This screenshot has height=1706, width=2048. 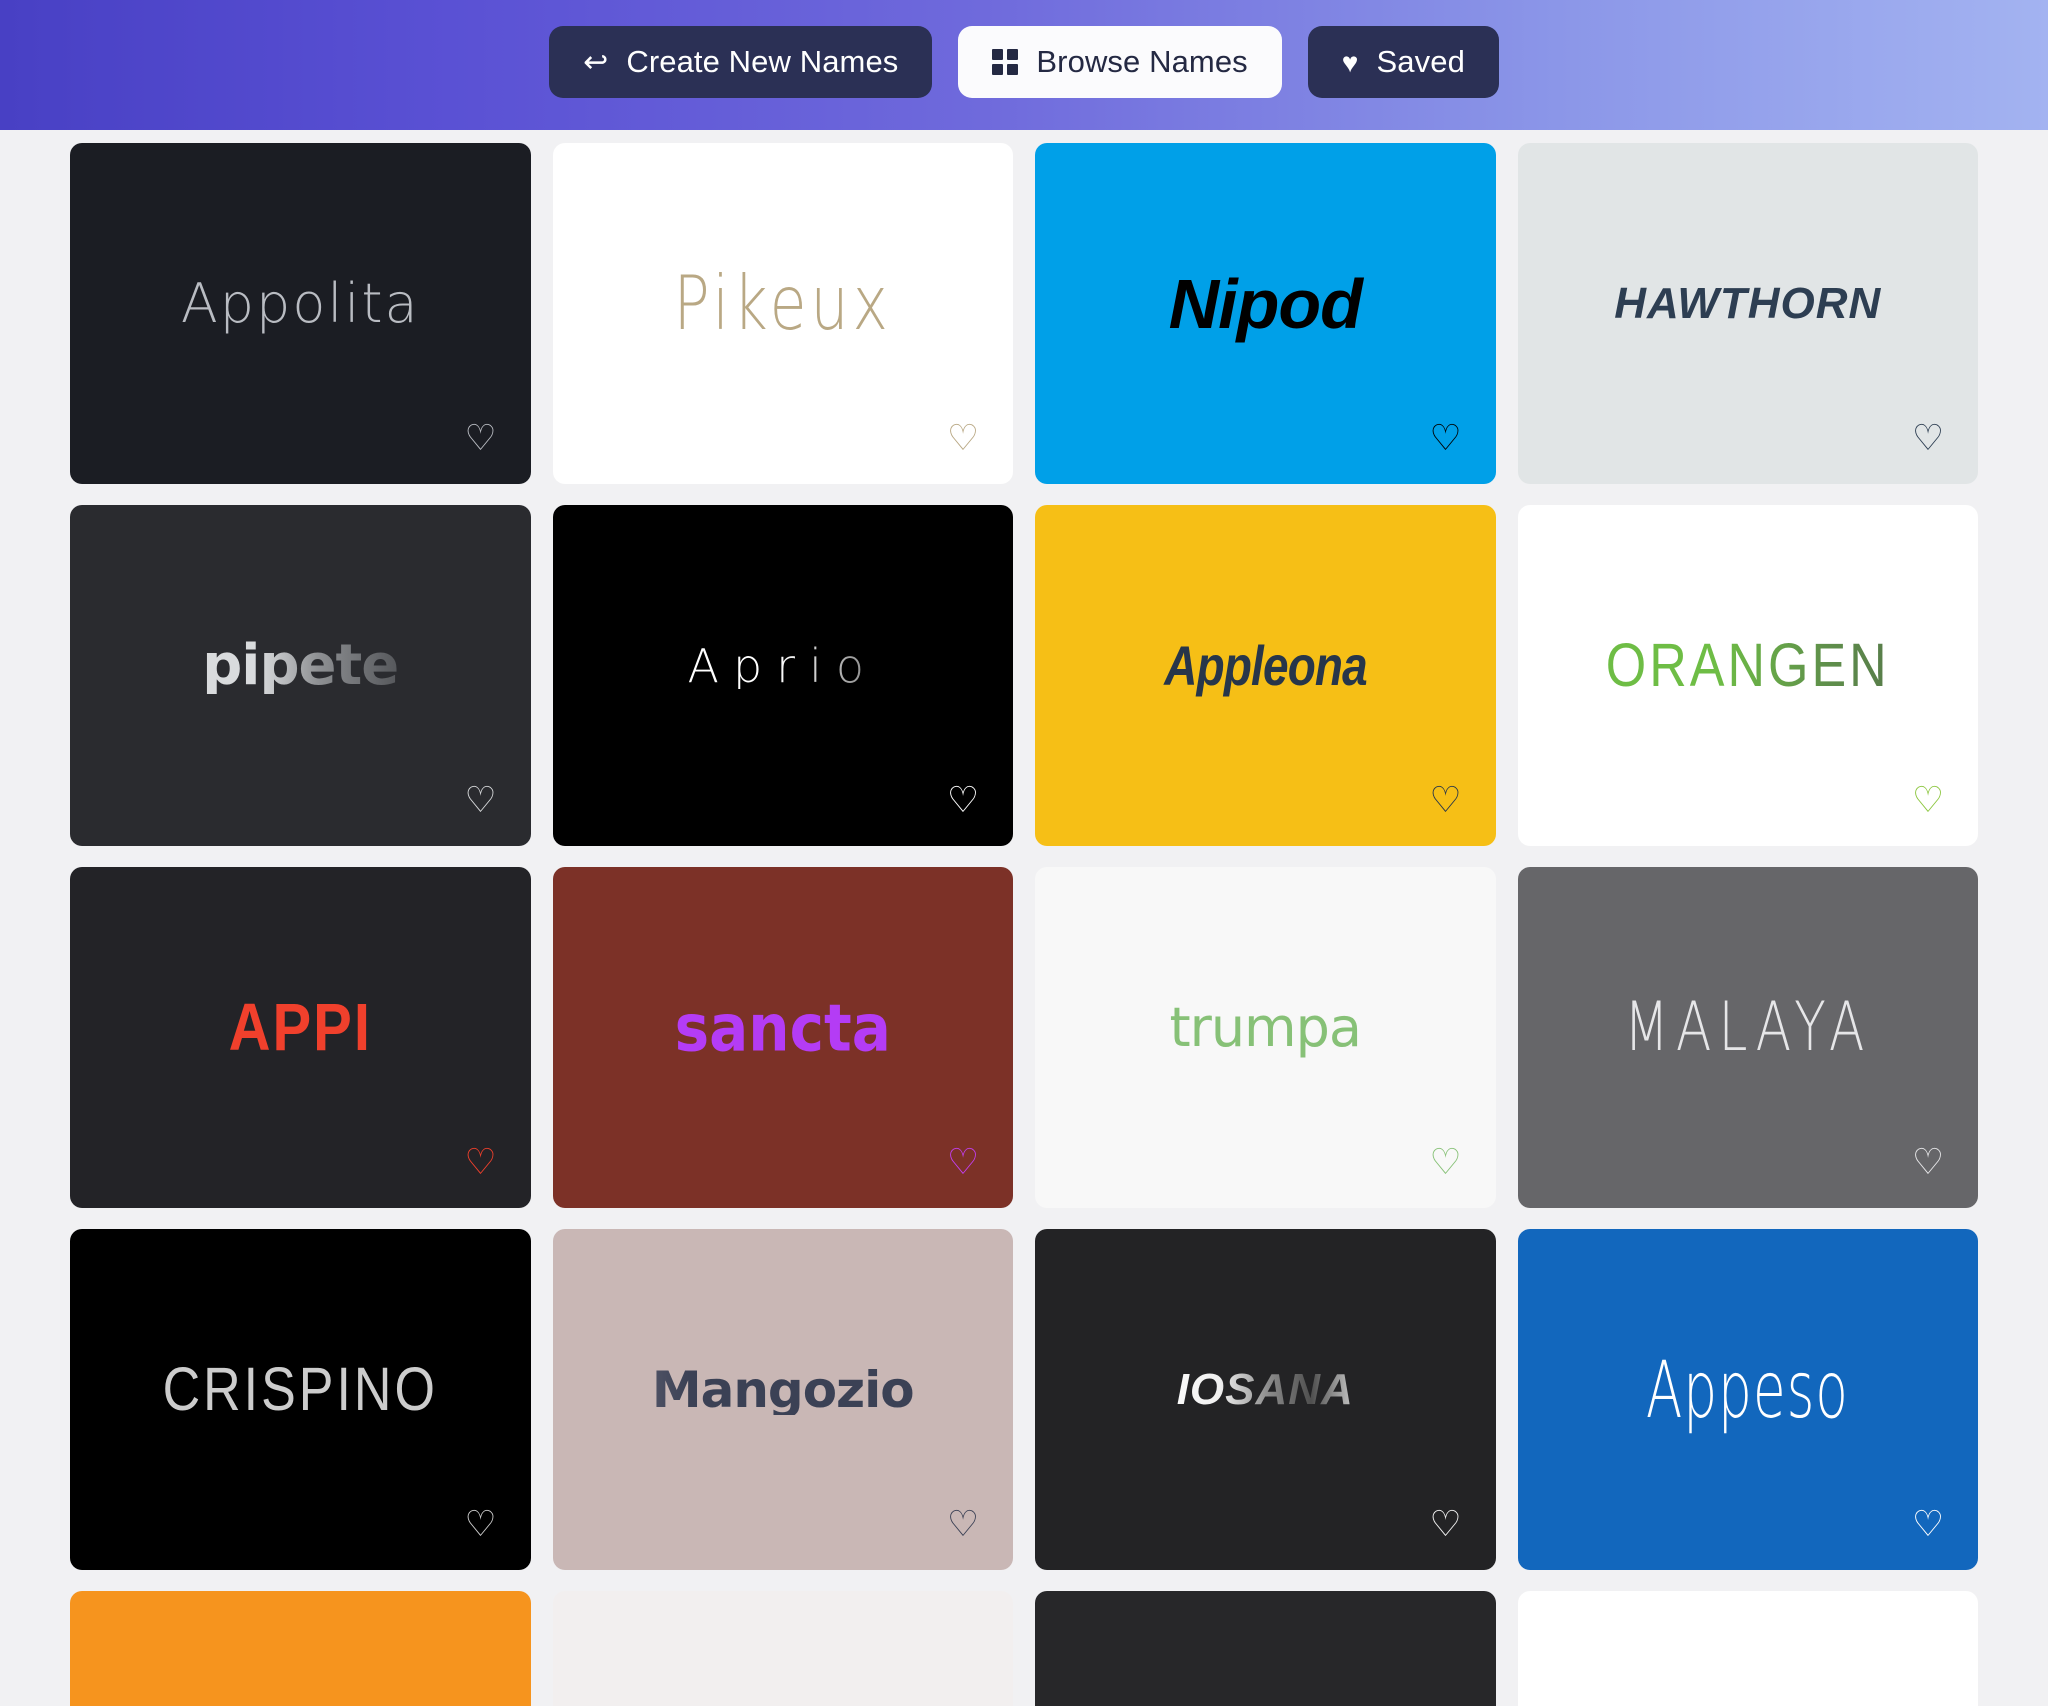 I want to click on name-card-label: Appleona, so click(x=1265, y=665).